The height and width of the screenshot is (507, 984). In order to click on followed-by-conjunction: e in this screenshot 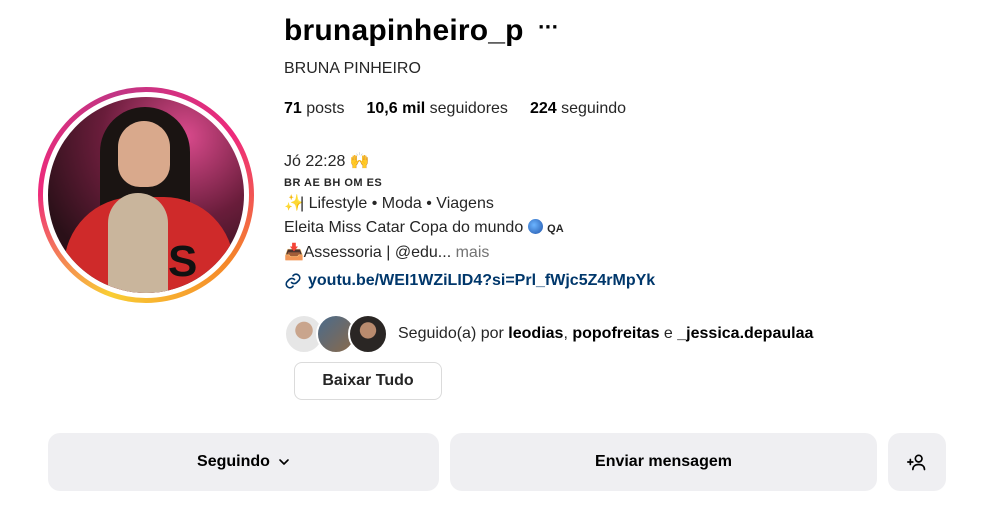, I will do `click(668, 333)`.